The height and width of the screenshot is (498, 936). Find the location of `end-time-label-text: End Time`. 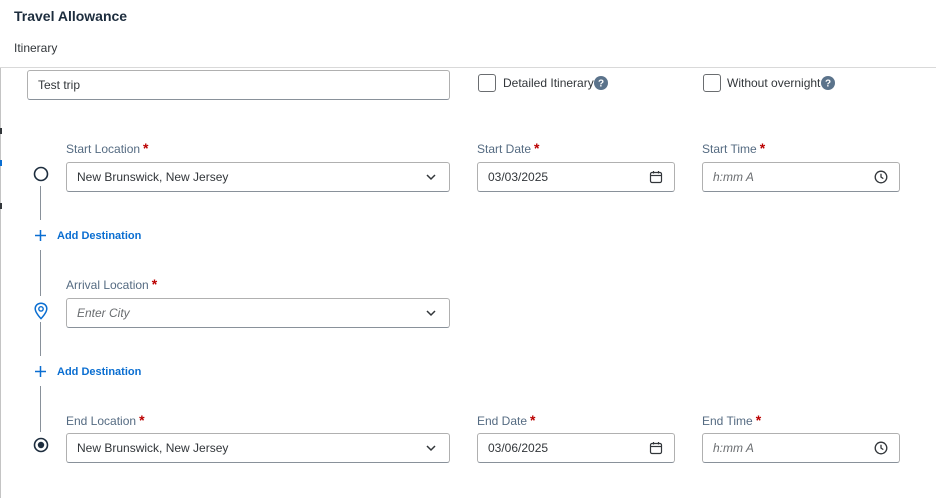

end-time-label-text: End Time is located at coordinates (727, 421).